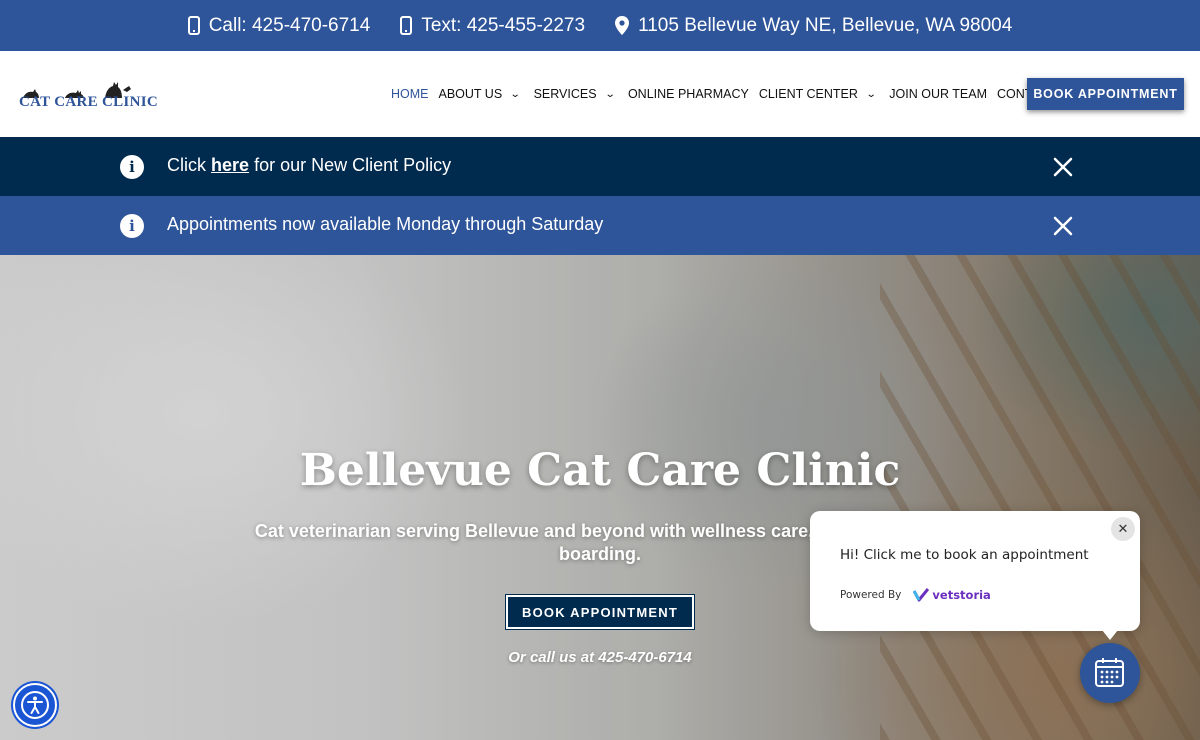  I want to click on nav-pharmacy-label: ONLINE PHARMACY, so click(688, 94).